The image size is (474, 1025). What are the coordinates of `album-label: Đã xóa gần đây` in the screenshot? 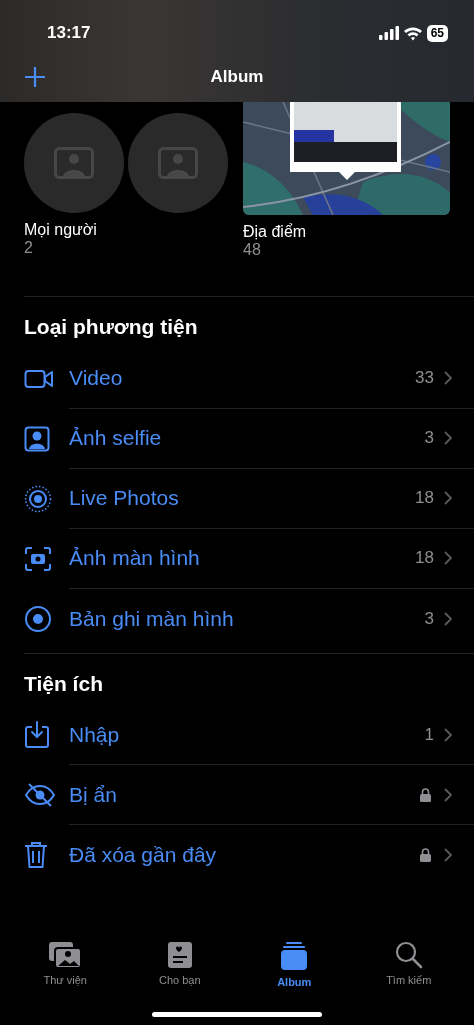 It's located at (143, 855).